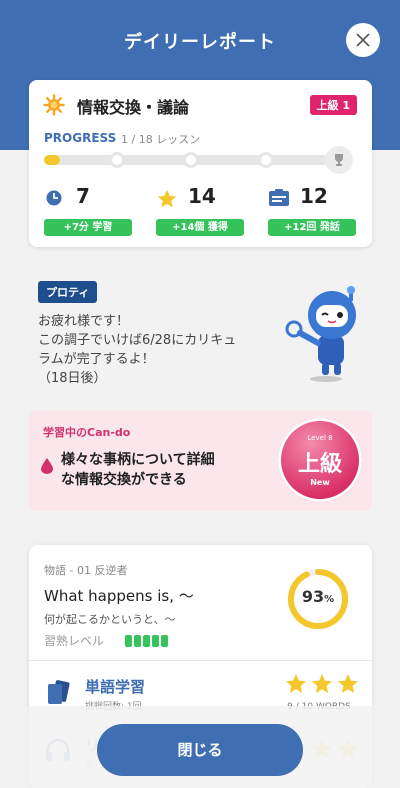 This screenshot has height=788, width=400. Describe the element at coordinates (279, 197) in the screenshot. I see `speech-card-icon` at that location.